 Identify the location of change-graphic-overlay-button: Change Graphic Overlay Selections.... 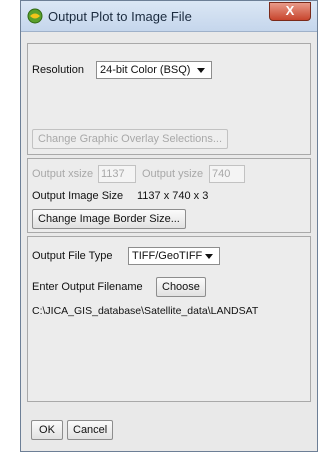
(130, 139).